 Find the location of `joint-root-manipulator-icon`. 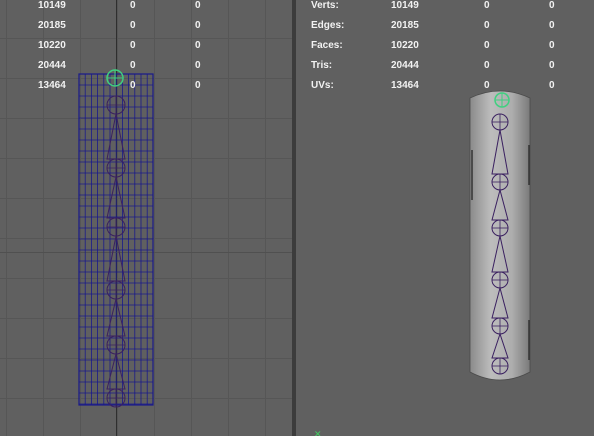

joint-root-manipulator-icon is located at coordinates (115, 78).